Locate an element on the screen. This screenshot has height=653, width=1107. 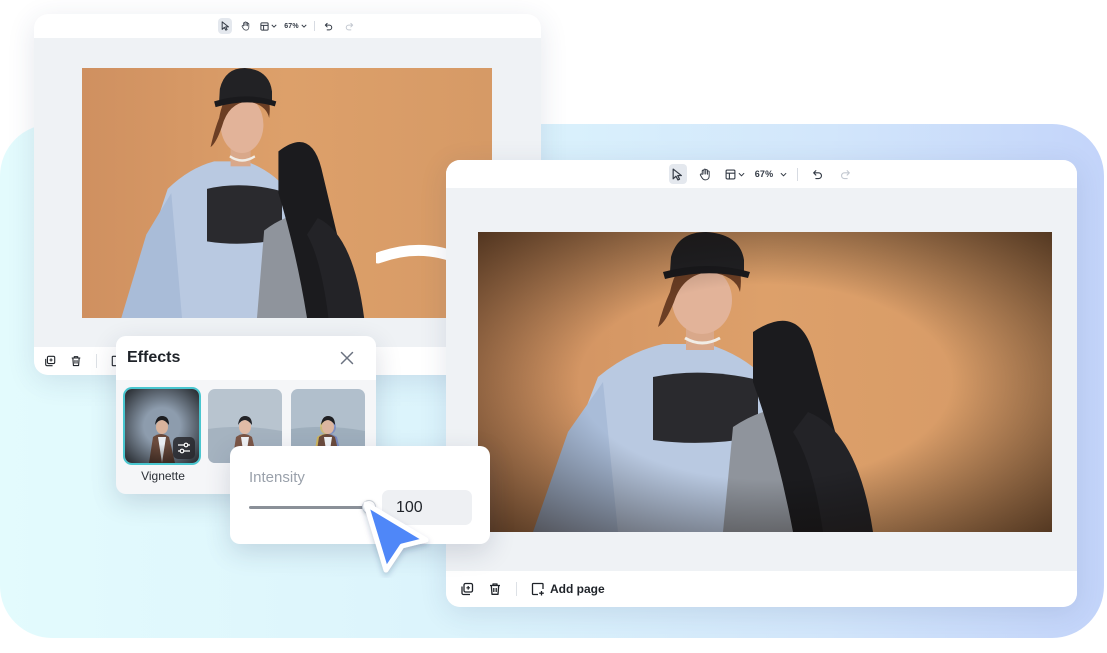
add-page-label: Add page is located at coordinates (577, 589).